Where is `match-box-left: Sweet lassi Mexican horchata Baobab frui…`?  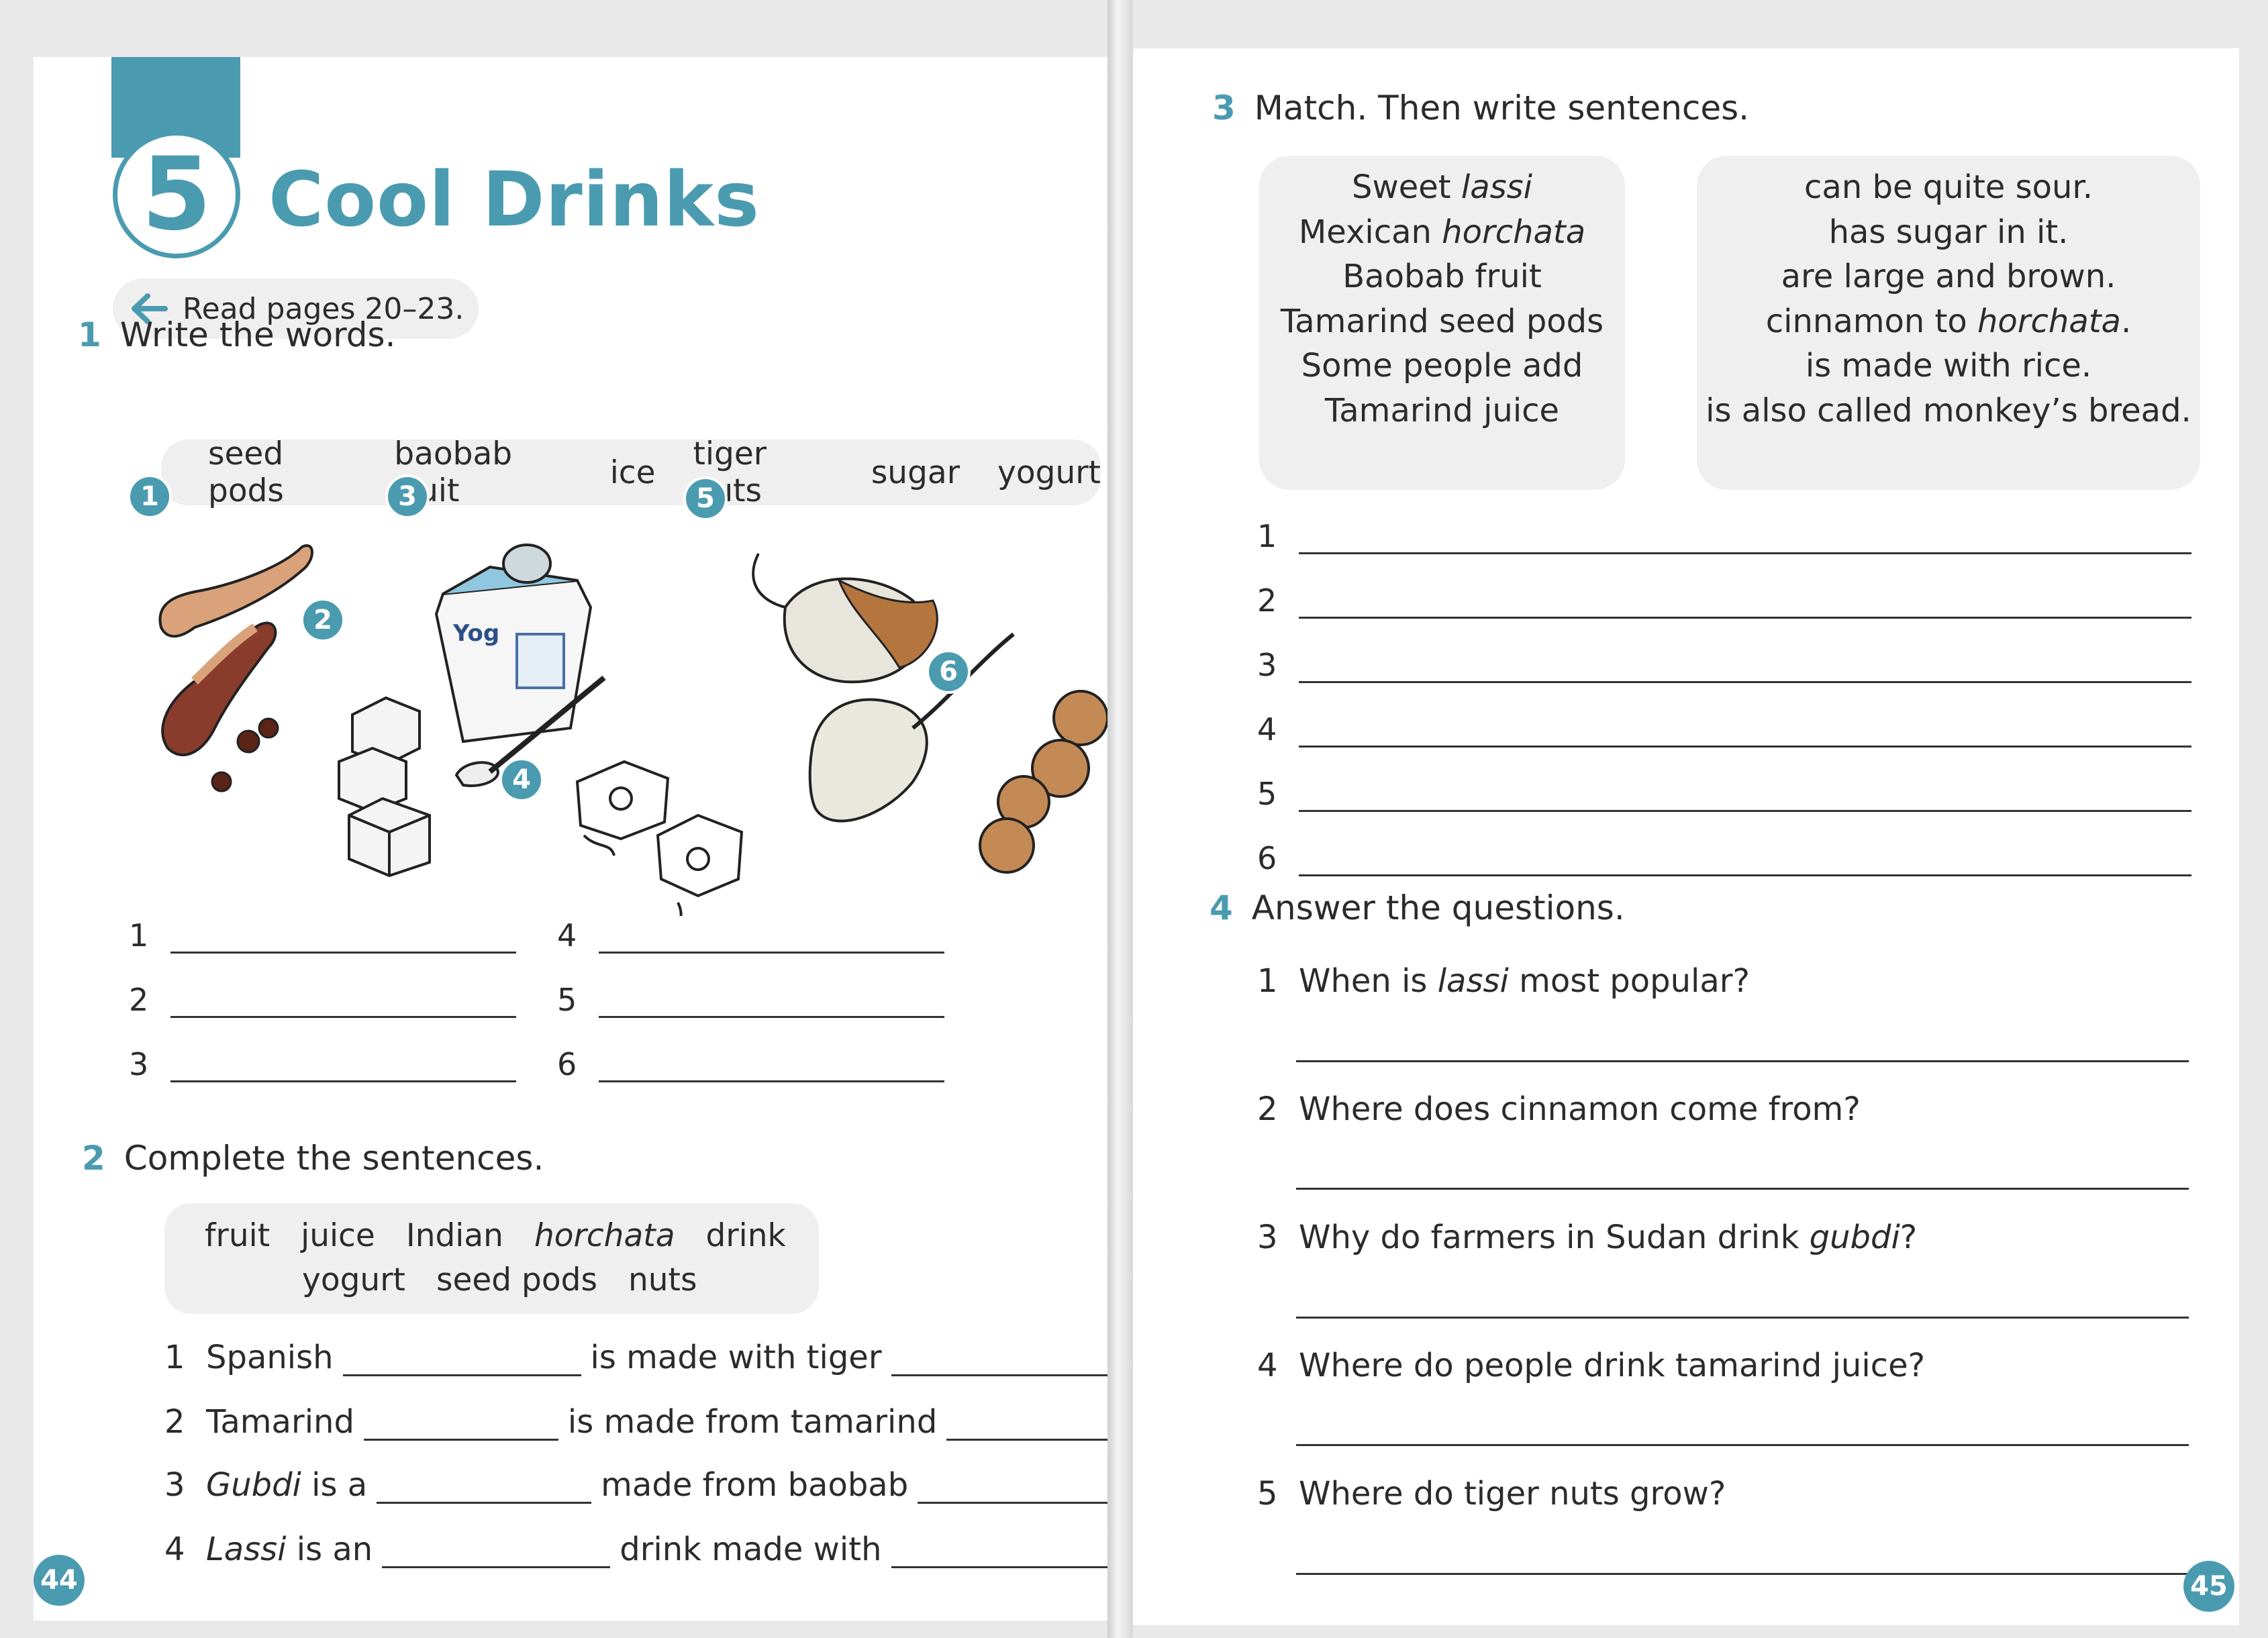
match-box-left: Sweet lassi Mexican horchata Baobab frui… is located at coordinates (1442, 323).